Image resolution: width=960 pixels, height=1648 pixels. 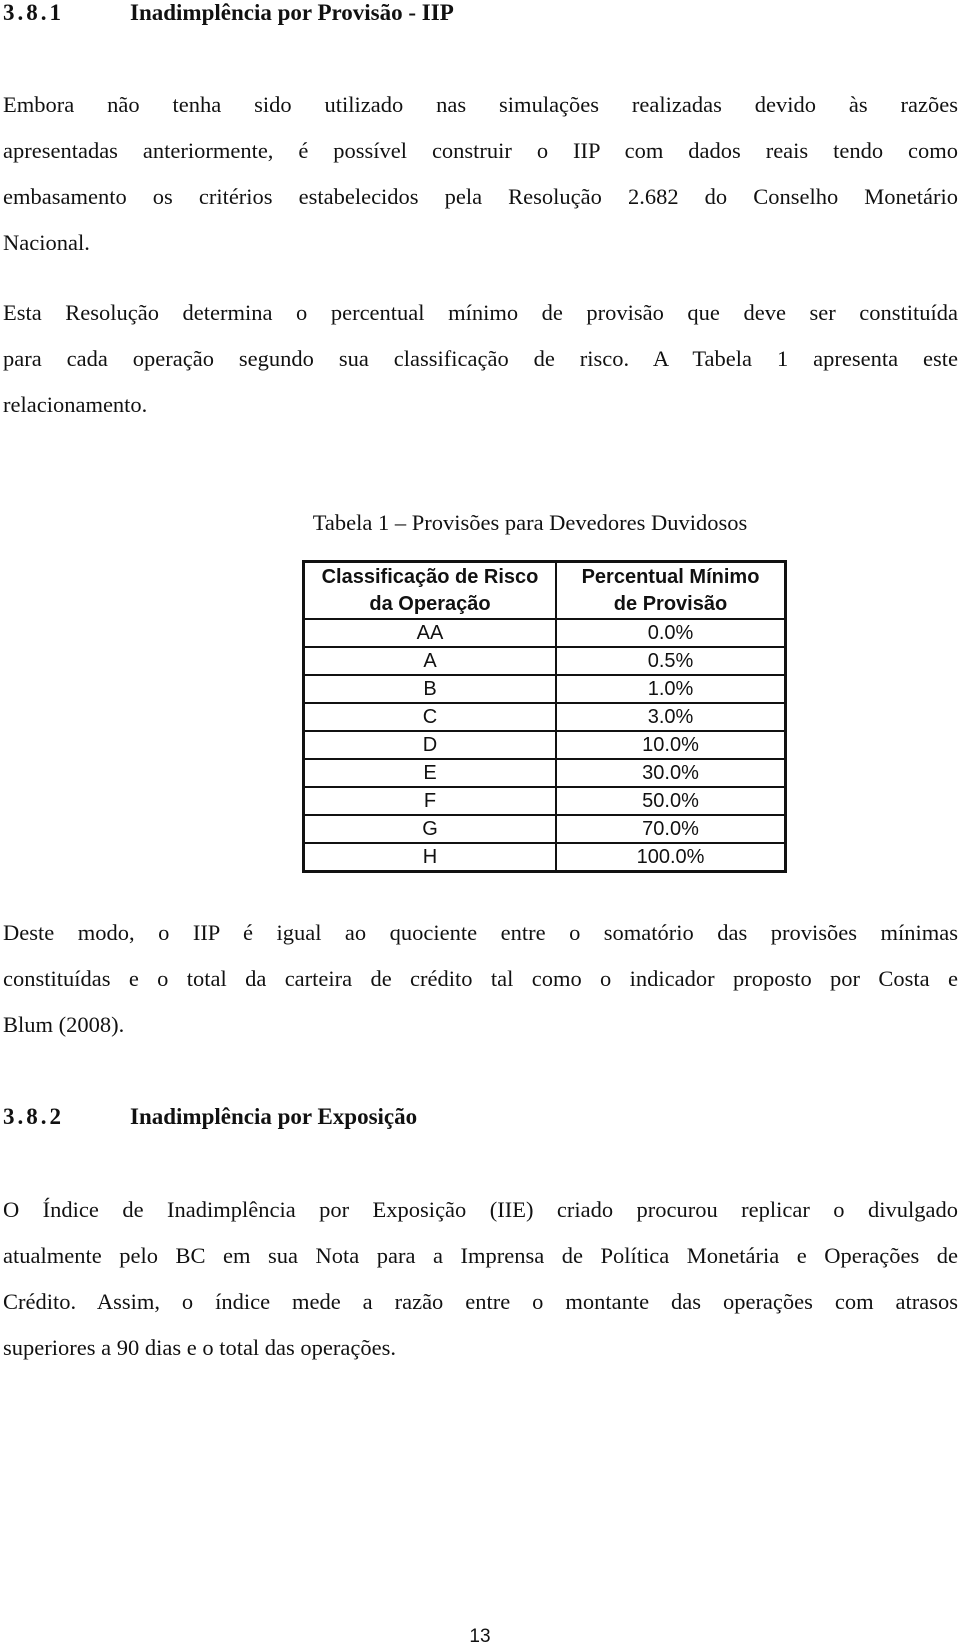 What do you see at coordinates (429, 773) in the screenshot?
I see `risk-class-cell: E` at bounding box center [429, 773].